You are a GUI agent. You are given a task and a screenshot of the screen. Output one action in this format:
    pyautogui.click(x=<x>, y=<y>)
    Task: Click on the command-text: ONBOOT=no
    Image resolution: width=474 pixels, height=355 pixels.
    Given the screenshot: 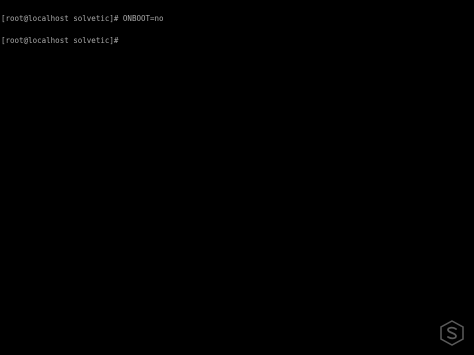 What is the action you would take?
    pyautogui.click(x=141, y=19)
    